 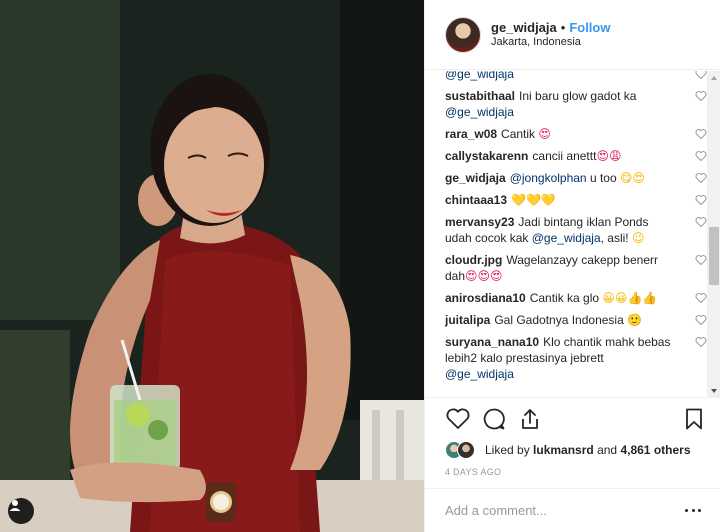 I want to click on comment-username: suryana_nana10, so click(x=492, y=342).